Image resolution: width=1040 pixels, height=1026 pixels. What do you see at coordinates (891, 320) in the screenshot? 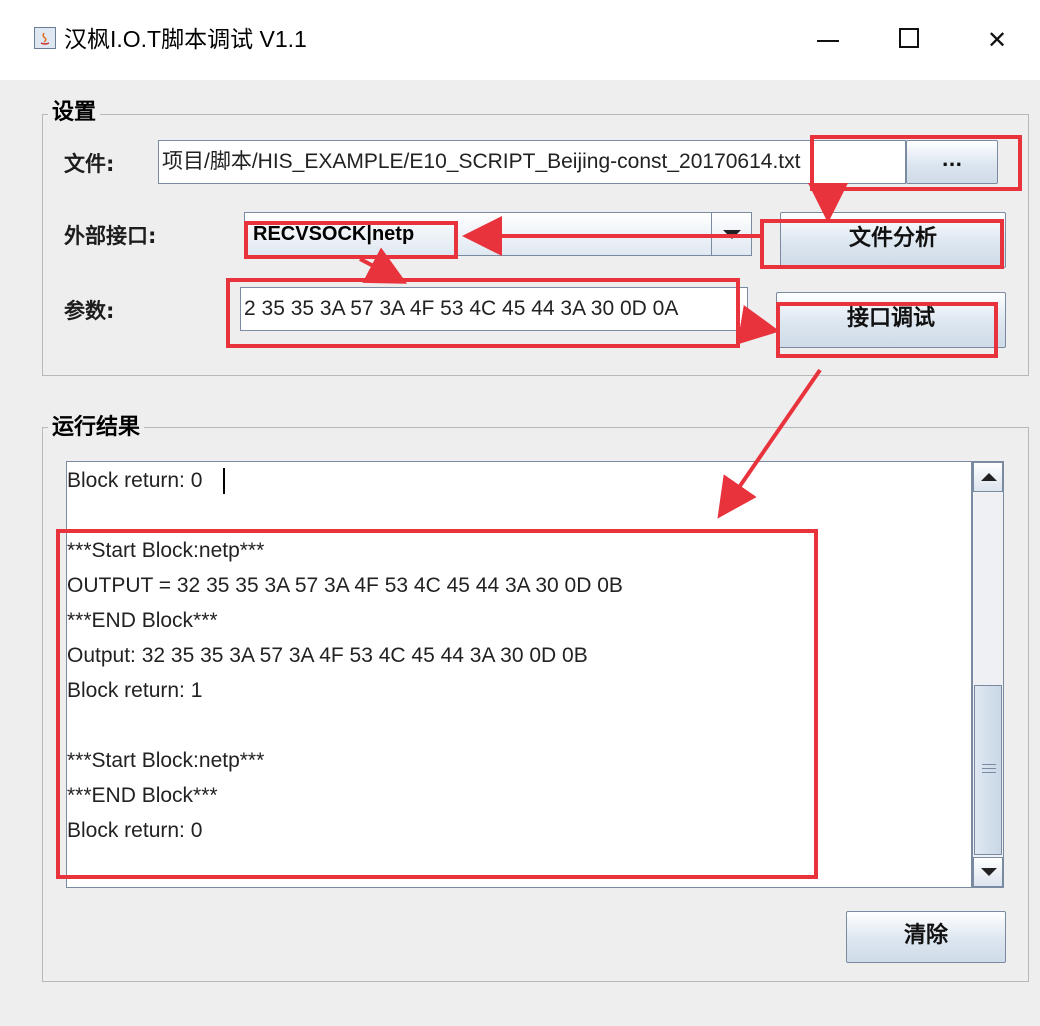
I see `interface-debug-button: 接口调试` at bounding box center [891, 320].